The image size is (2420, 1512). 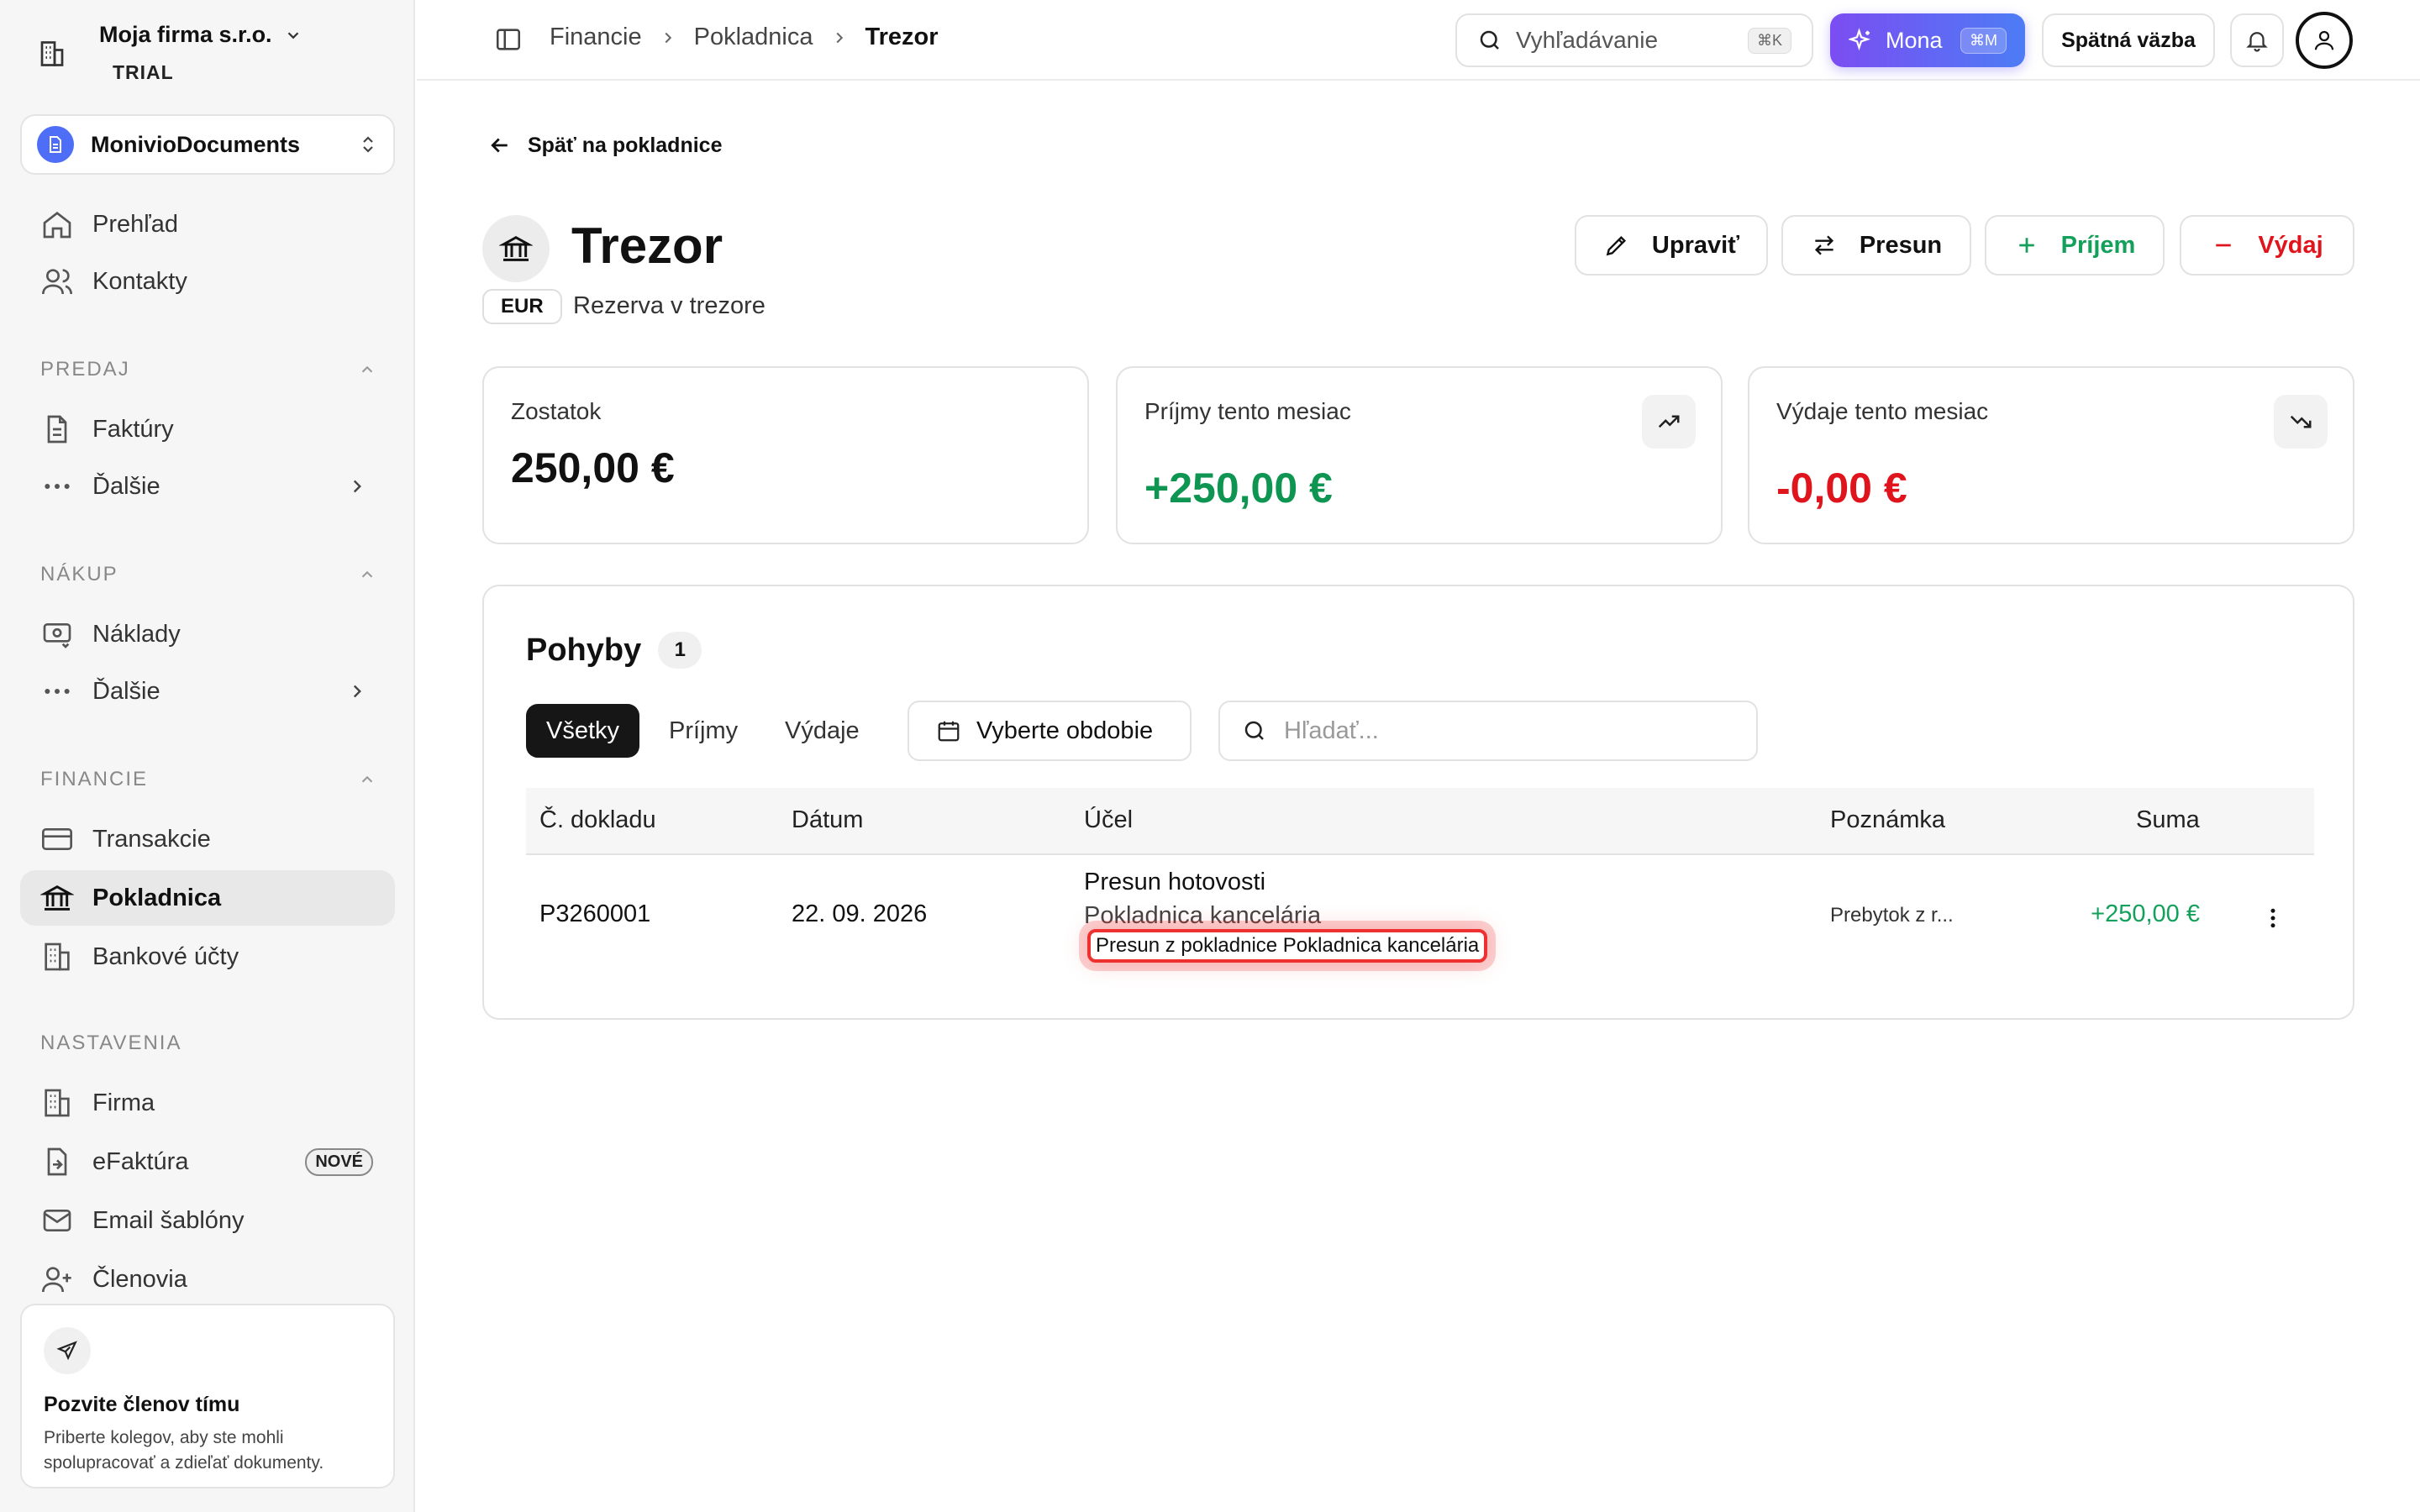 I want to click on sidebar-item-label: Pokladnica, so click(x=157, y=897).